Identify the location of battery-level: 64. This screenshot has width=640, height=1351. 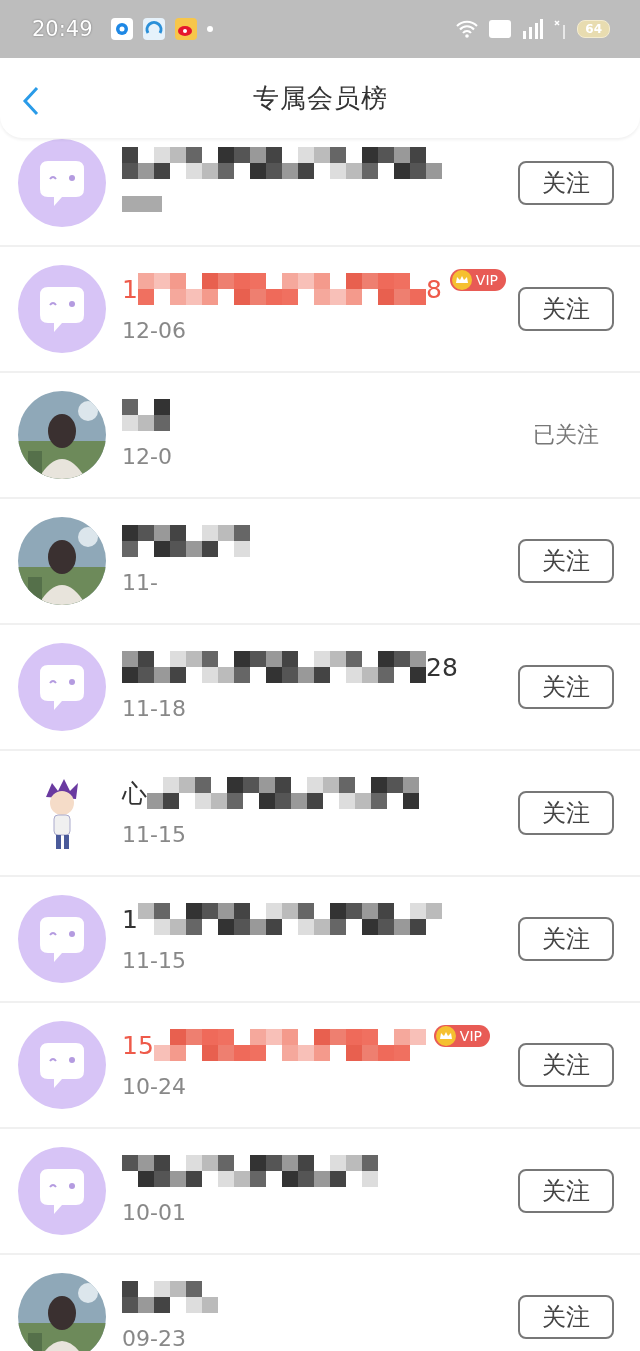
(593, 29).